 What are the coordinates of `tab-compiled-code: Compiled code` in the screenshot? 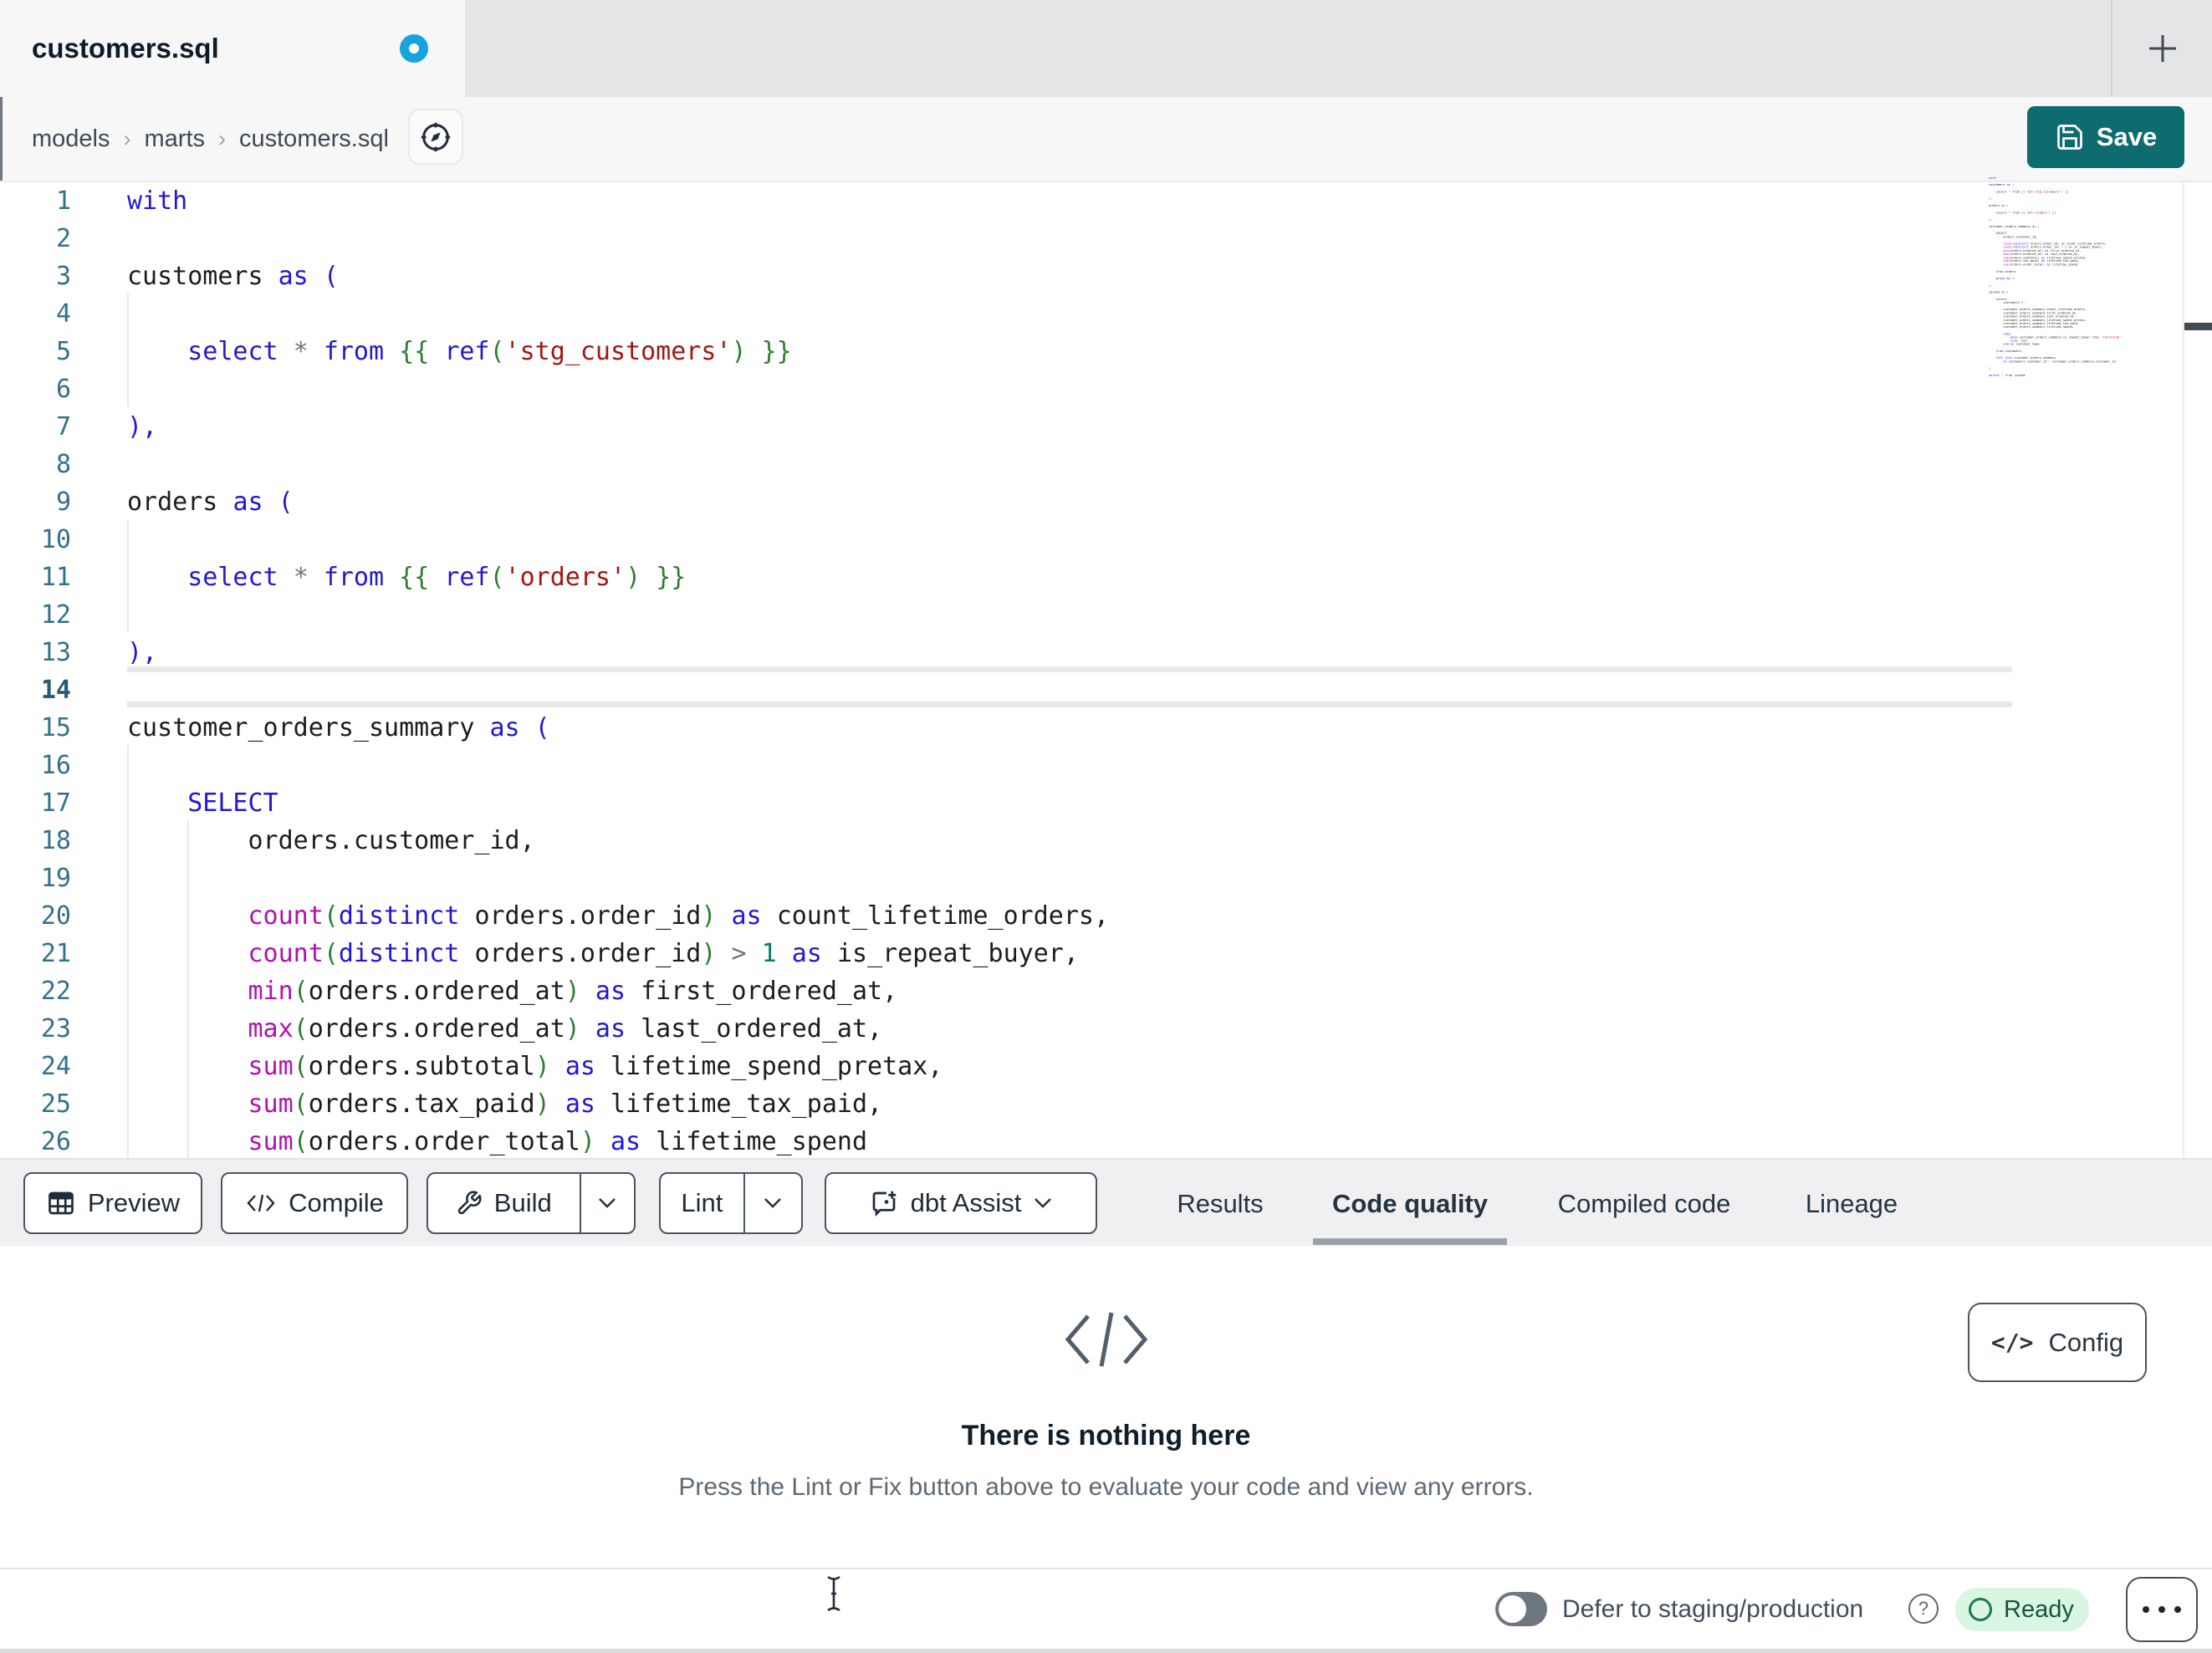 It's located at (1645, 1203).